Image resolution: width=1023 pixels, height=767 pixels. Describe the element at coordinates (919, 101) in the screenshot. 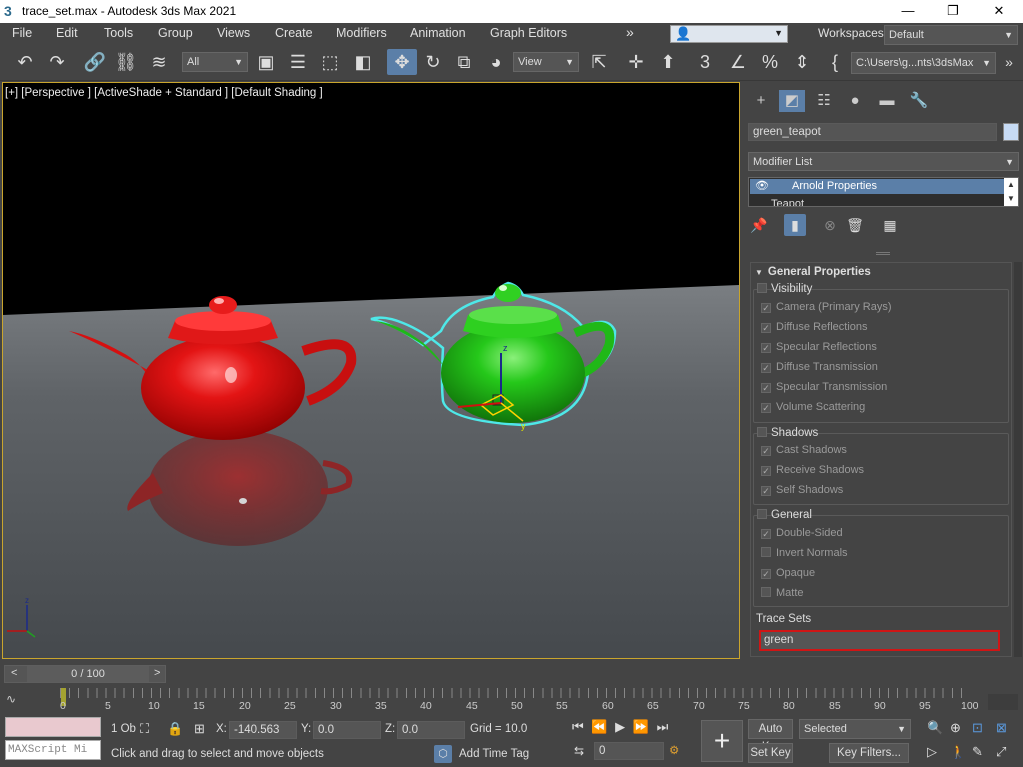

I see `utilities-tab-icon: 🔧` at that location.